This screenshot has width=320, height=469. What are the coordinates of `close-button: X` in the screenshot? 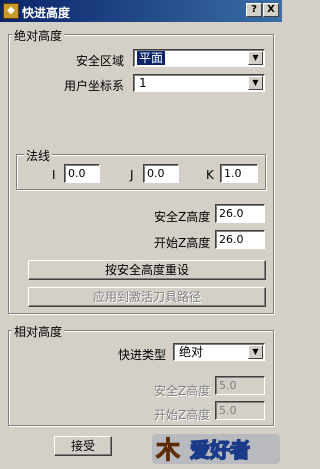 It's located at (271, 10).